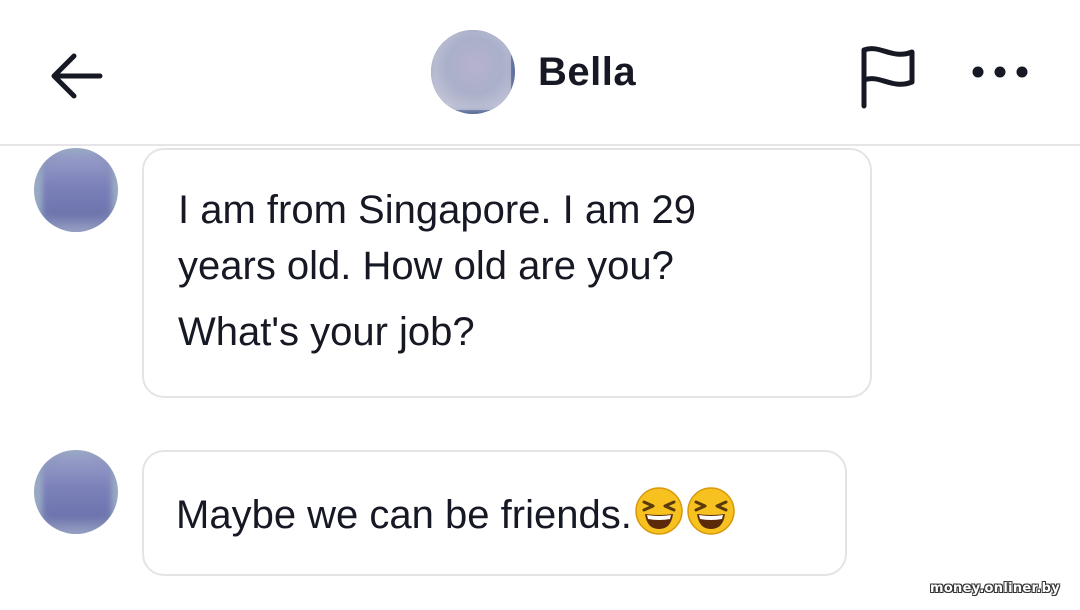  What do you see at coordinates (437, 210) in the screenshot?
I see `message-text-line: I am from Singapore. I am 29` at bounding box center [437, 210].